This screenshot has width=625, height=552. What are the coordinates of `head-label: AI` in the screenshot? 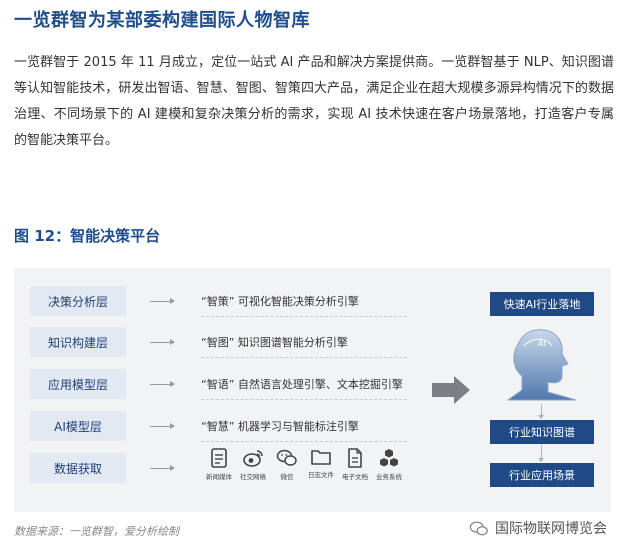 It's located at (542, 343).